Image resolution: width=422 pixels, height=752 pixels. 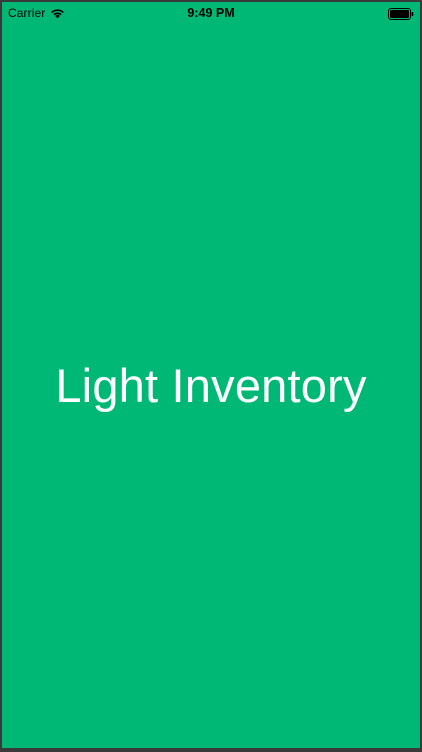 I want to click on app-title: Light Inventory, so click(x=211, y=385).